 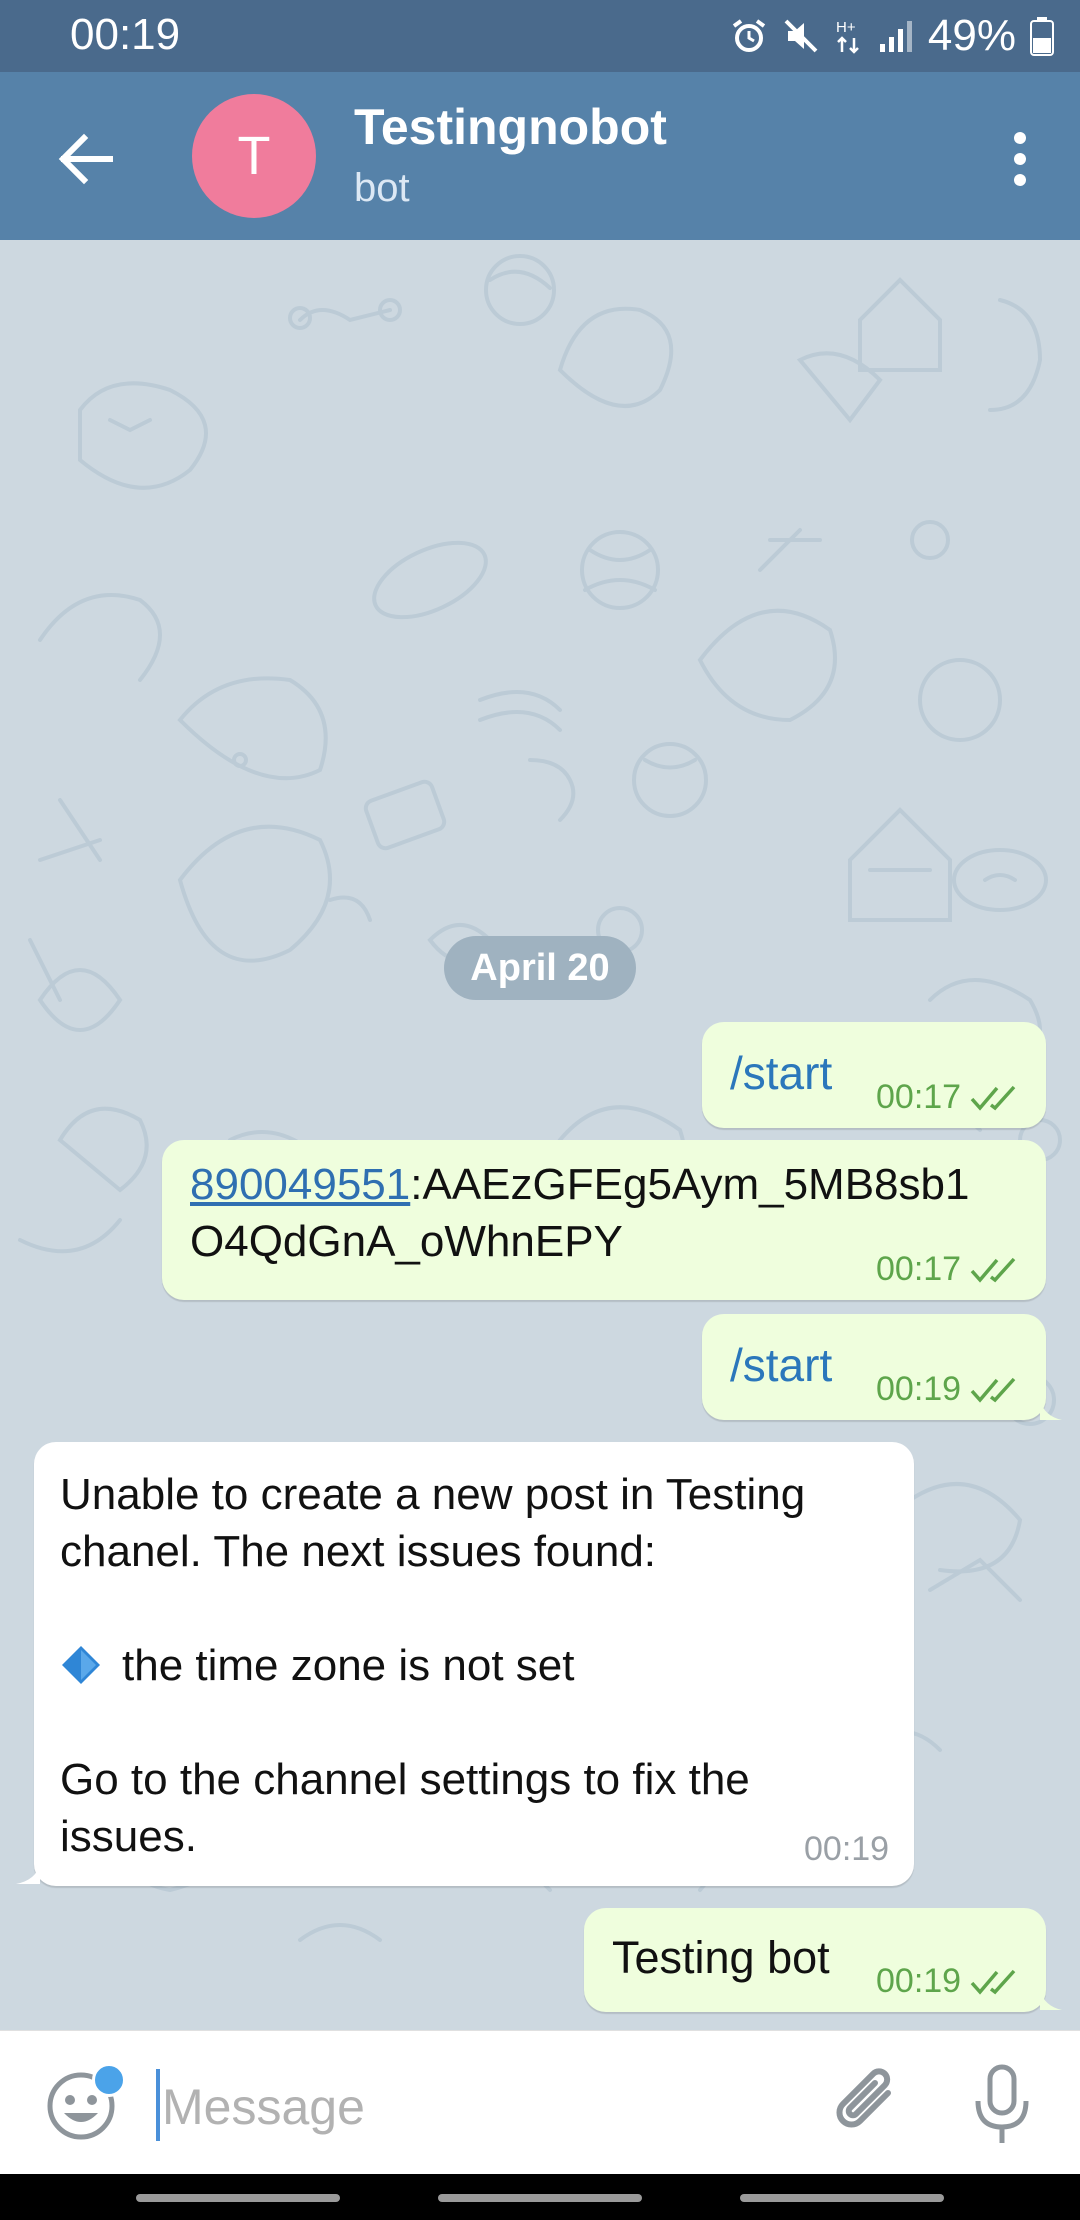 I want to click on chat-title: Testingnobot, so click(x=510, y=127).